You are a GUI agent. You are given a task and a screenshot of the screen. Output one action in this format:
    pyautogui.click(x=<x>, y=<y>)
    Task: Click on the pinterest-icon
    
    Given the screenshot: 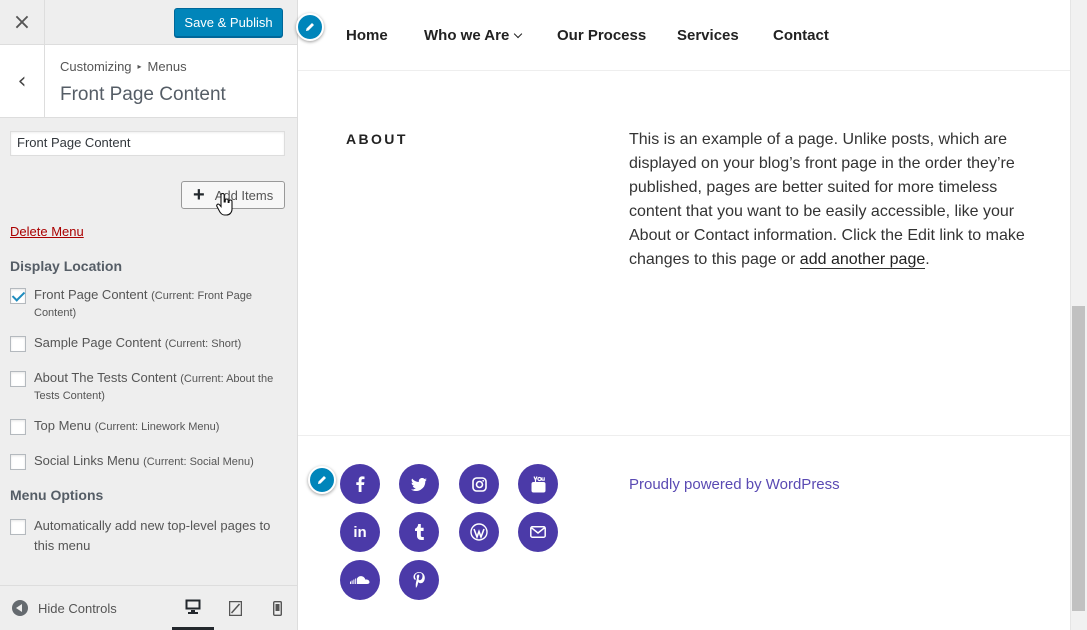 What is the action you would take?
    pyautogui.click(x=419, y=580)
    